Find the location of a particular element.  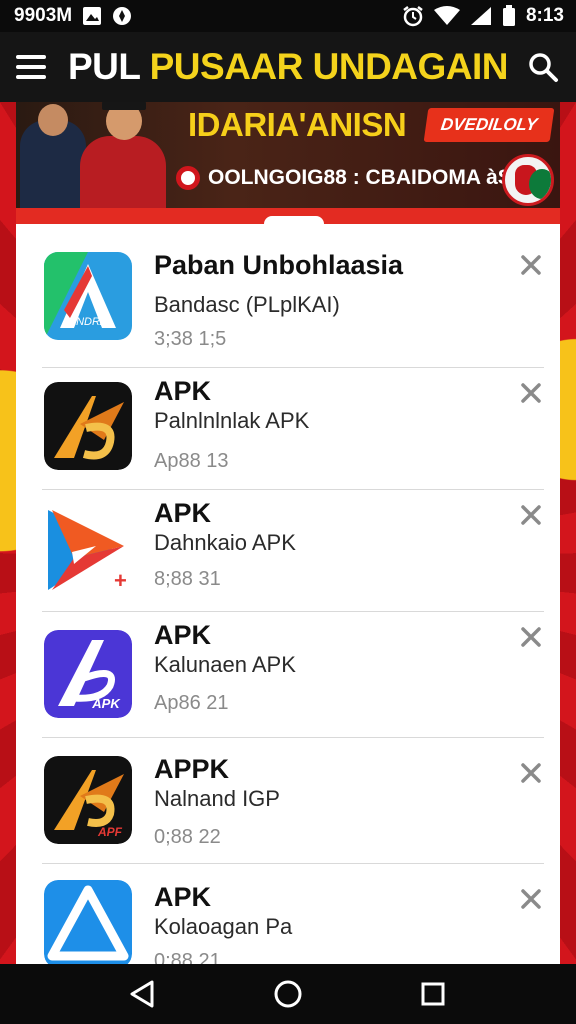

item-meta: 8;88 31 is located at coordinates (187, 579).